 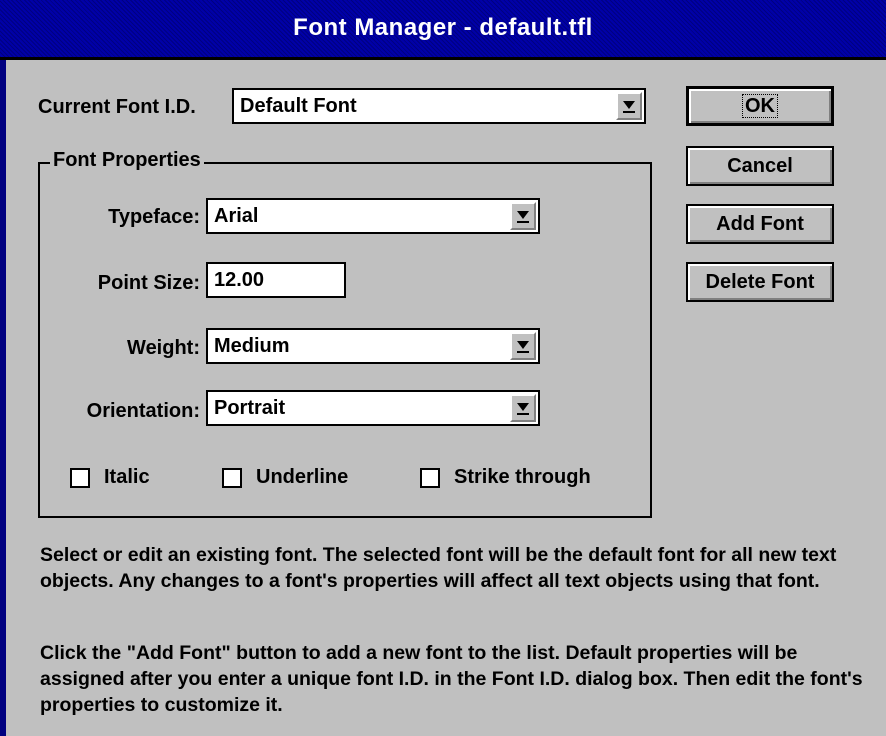 What do you see at coordinates (127, 477) in the screenshot?
I see `italic-label: Italic` at bounding box center [127, 477].